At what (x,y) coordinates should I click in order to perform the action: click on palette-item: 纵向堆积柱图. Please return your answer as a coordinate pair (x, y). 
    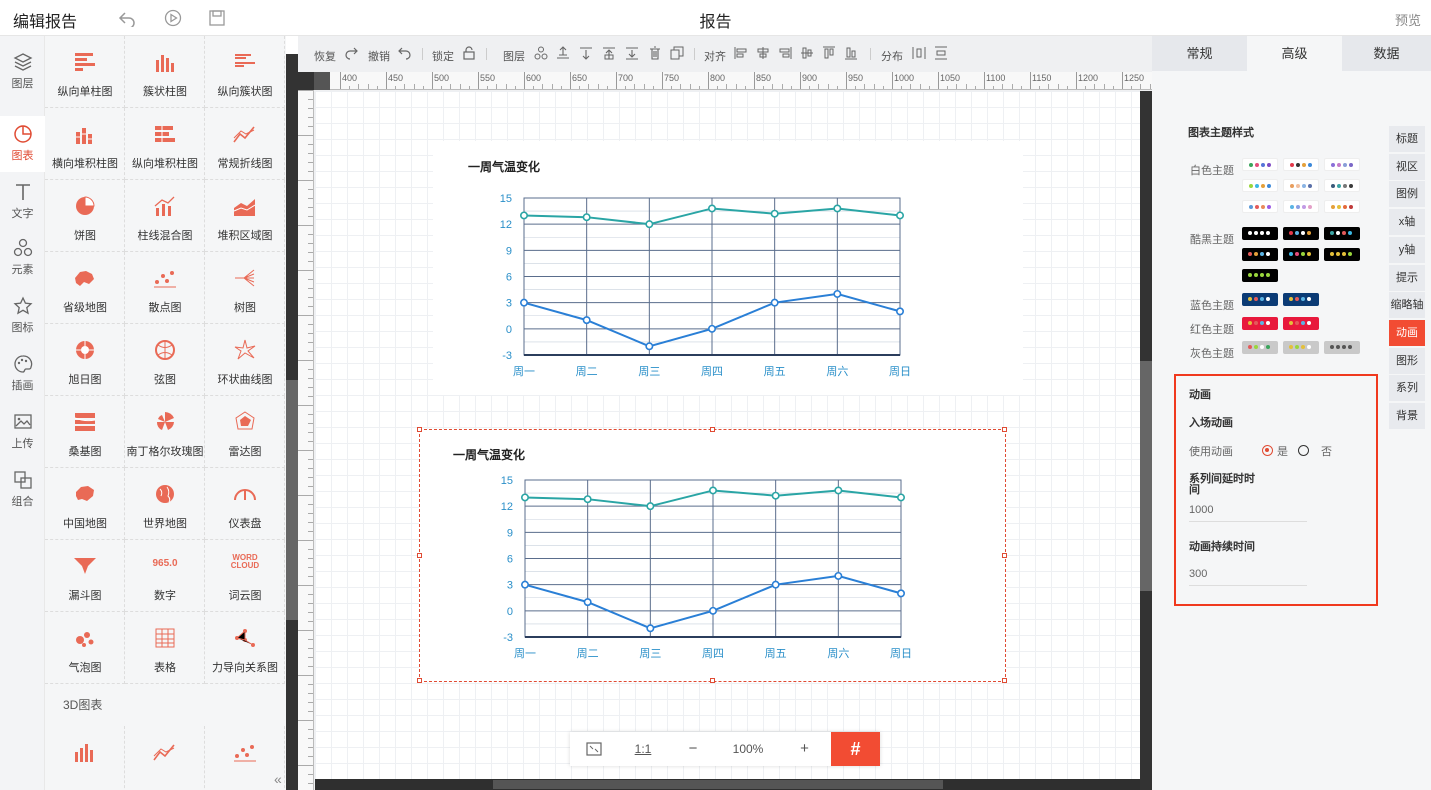
    Looking at the image, I should click on (165, 144).